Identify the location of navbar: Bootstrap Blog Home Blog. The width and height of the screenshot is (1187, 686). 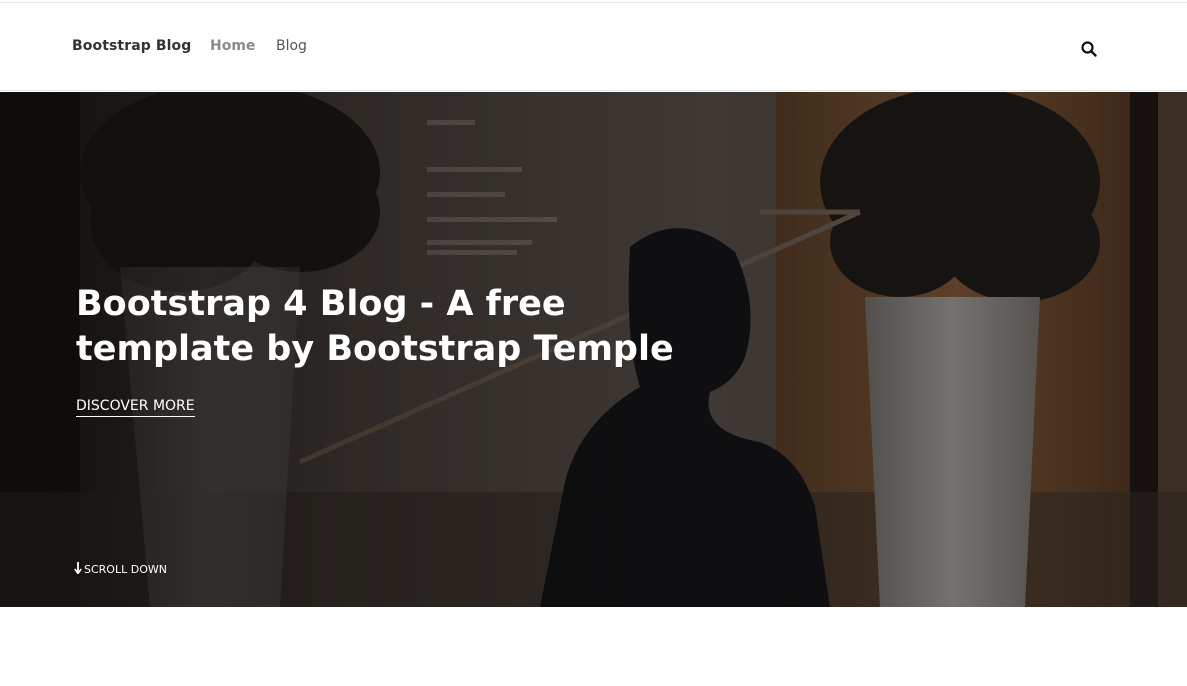
(593, 47).